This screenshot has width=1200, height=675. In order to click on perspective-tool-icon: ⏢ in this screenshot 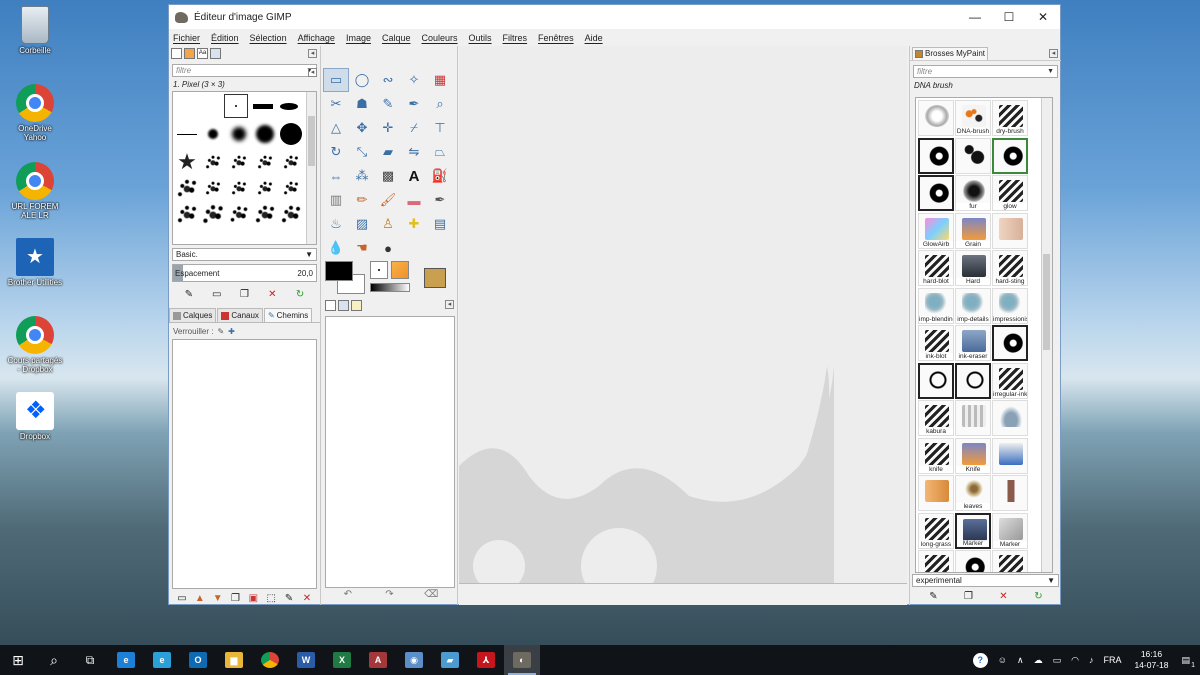, I will do `click(440, 152)`.